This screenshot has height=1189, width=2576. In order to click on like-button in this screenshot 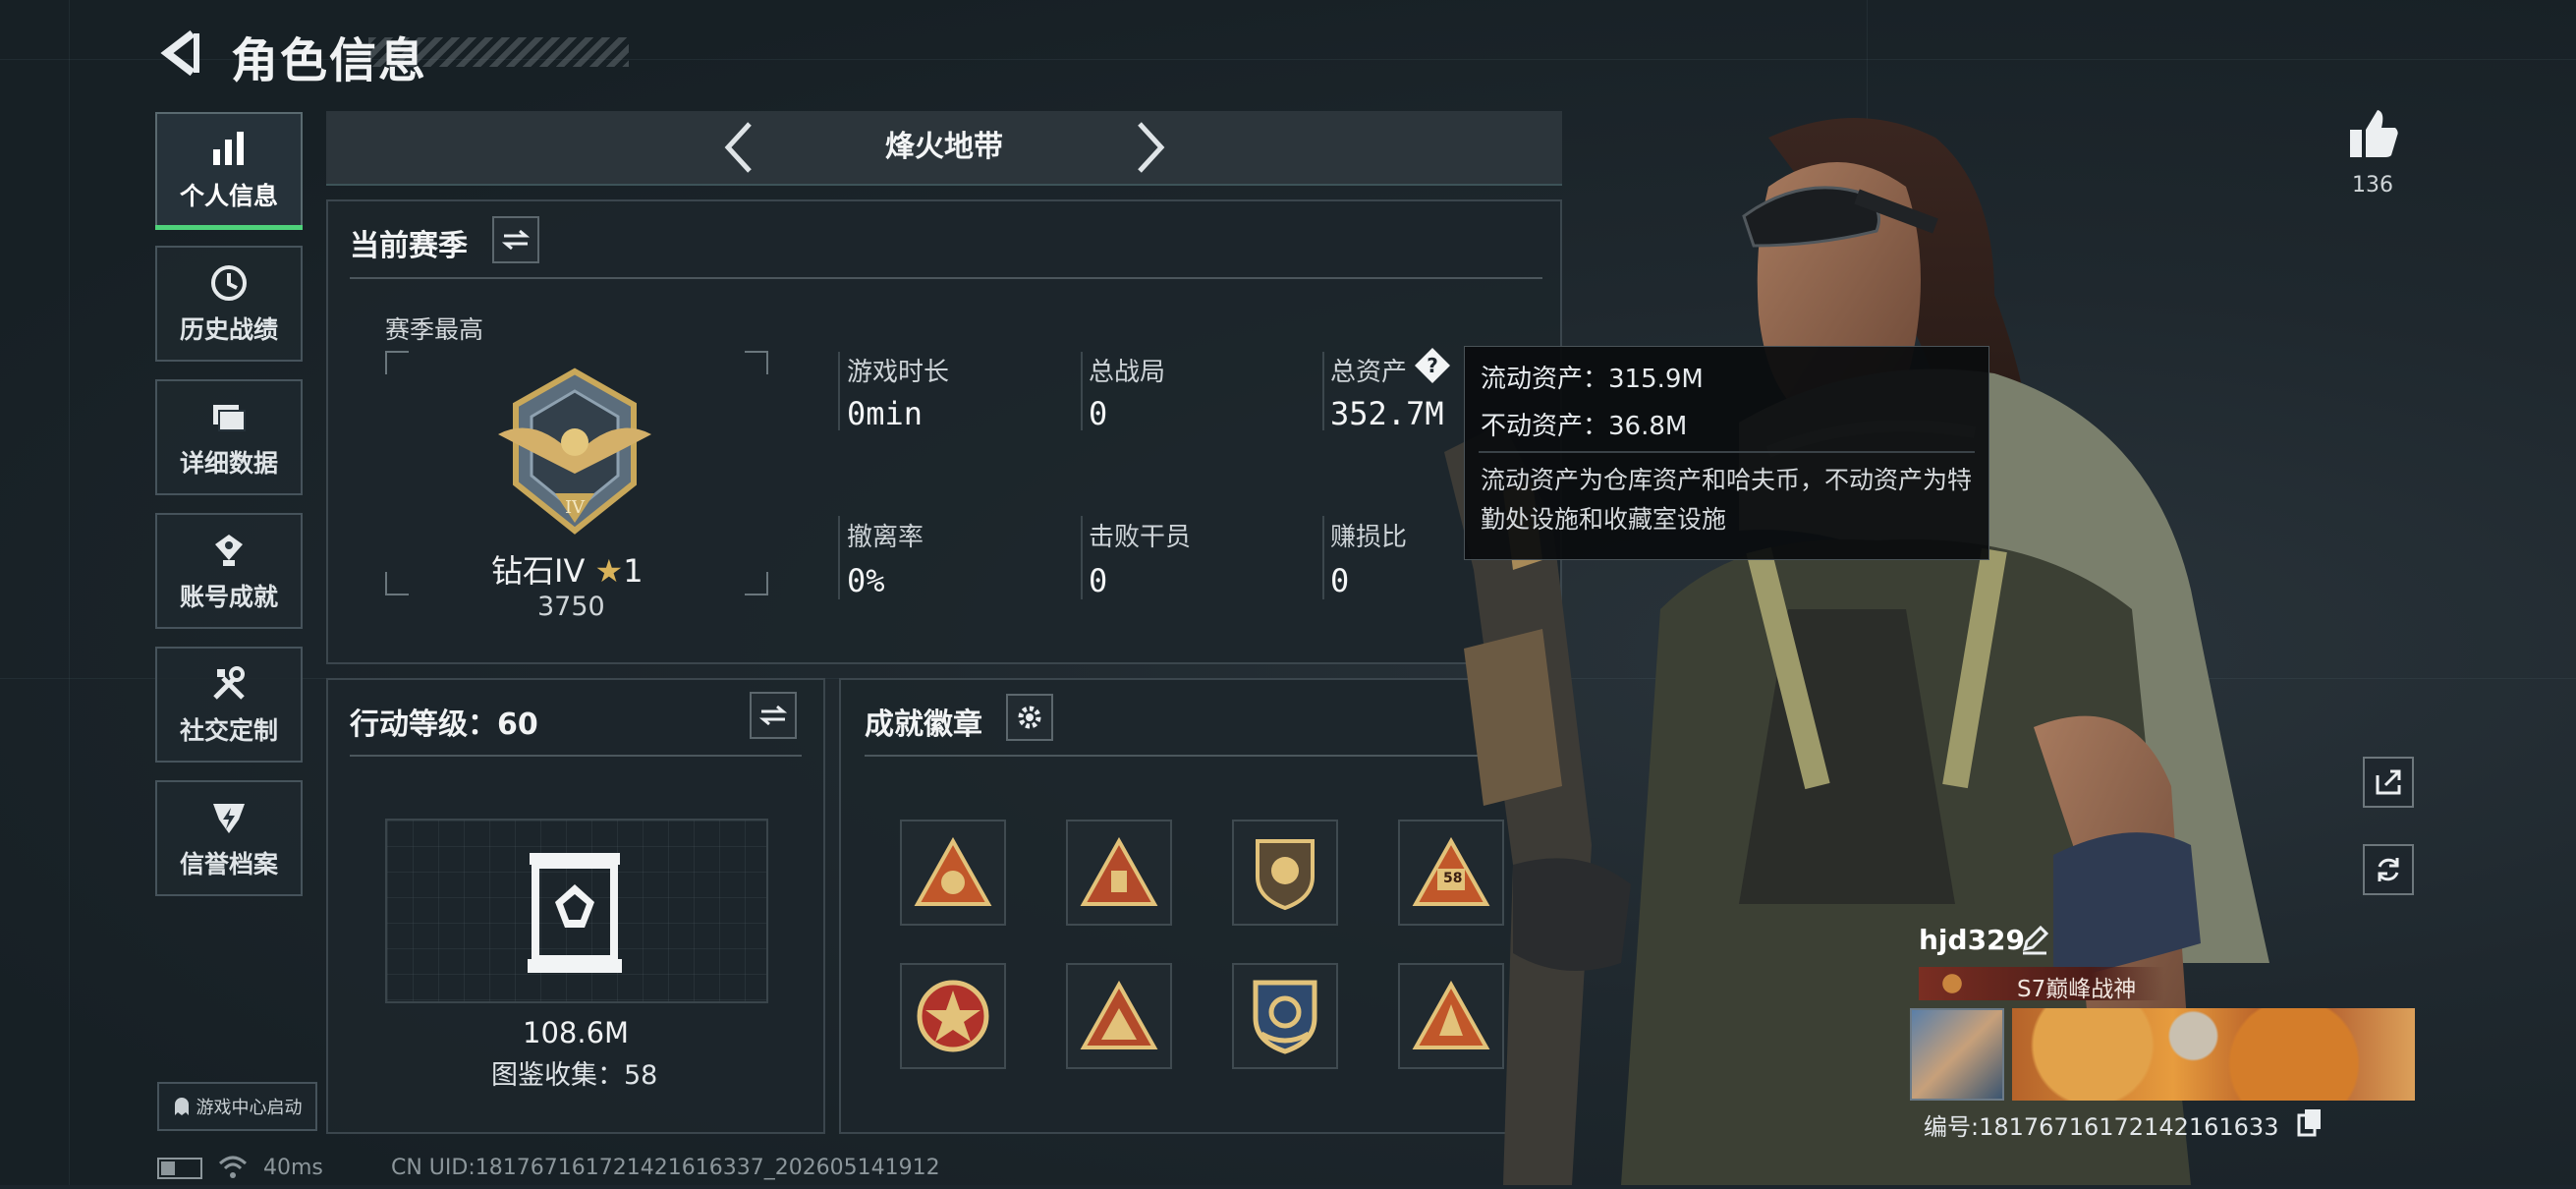, I will do `click(2373, 133)`.